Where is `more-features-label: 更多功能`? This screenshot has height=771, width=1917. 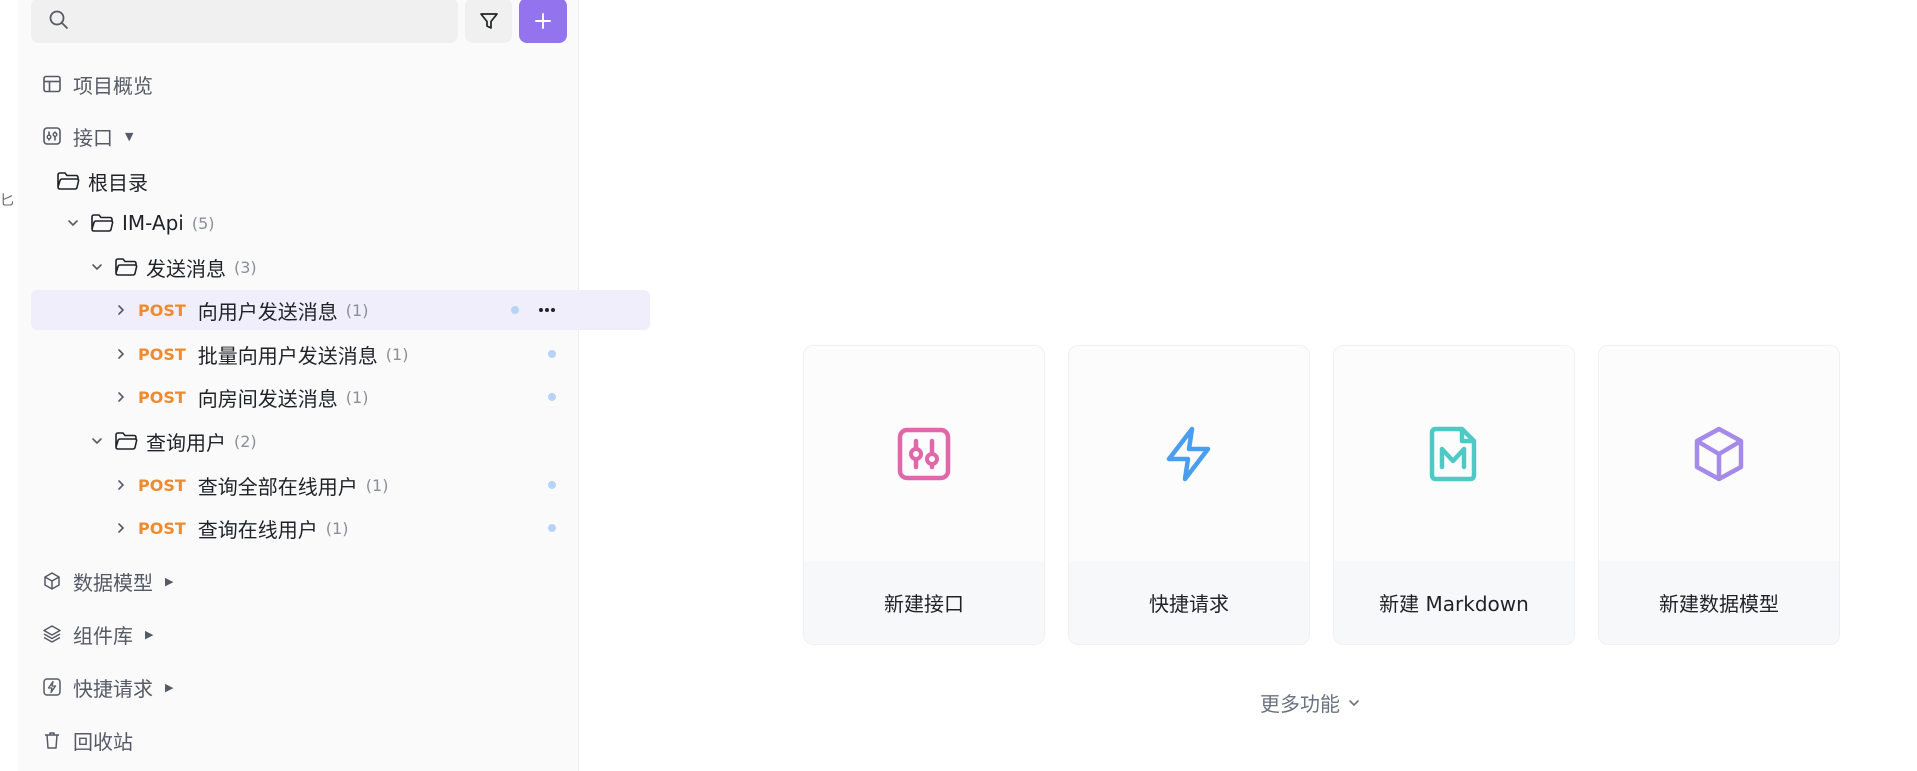 more-features-label: 更多功能 is located at coordinates (1300, 704).